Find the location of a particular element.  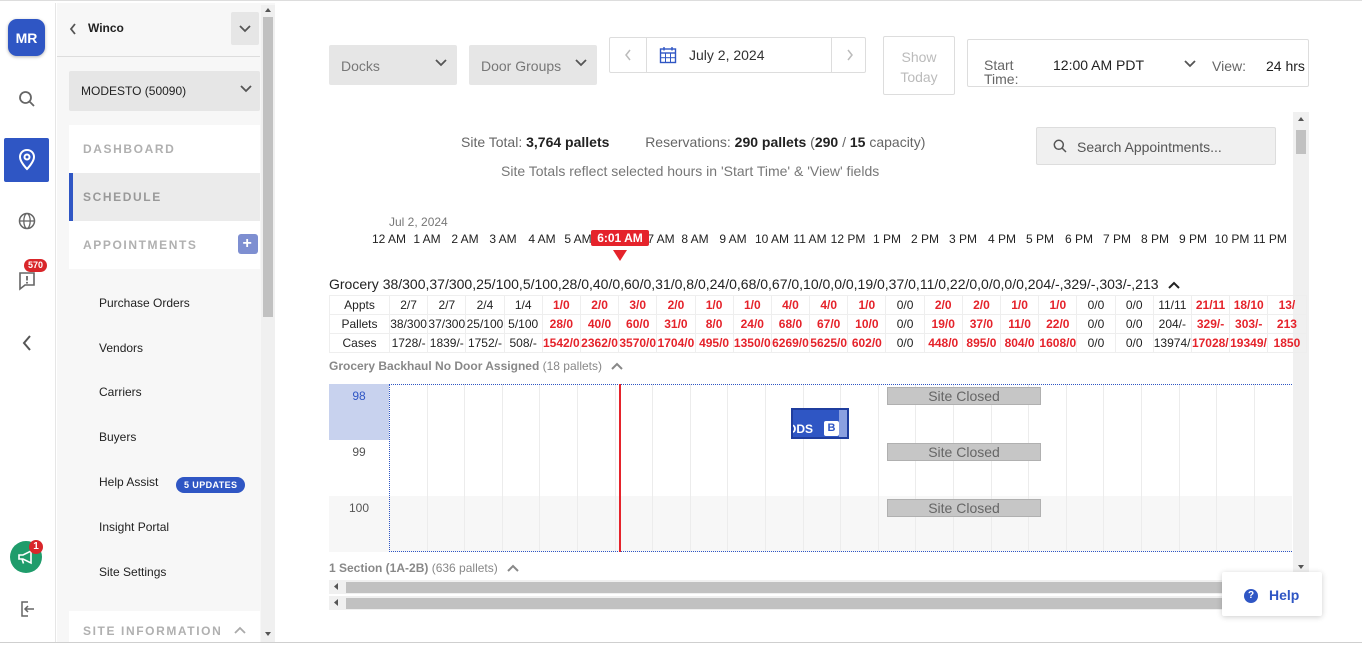

help-question-icon: ? is located at coordinates (1251, 596).